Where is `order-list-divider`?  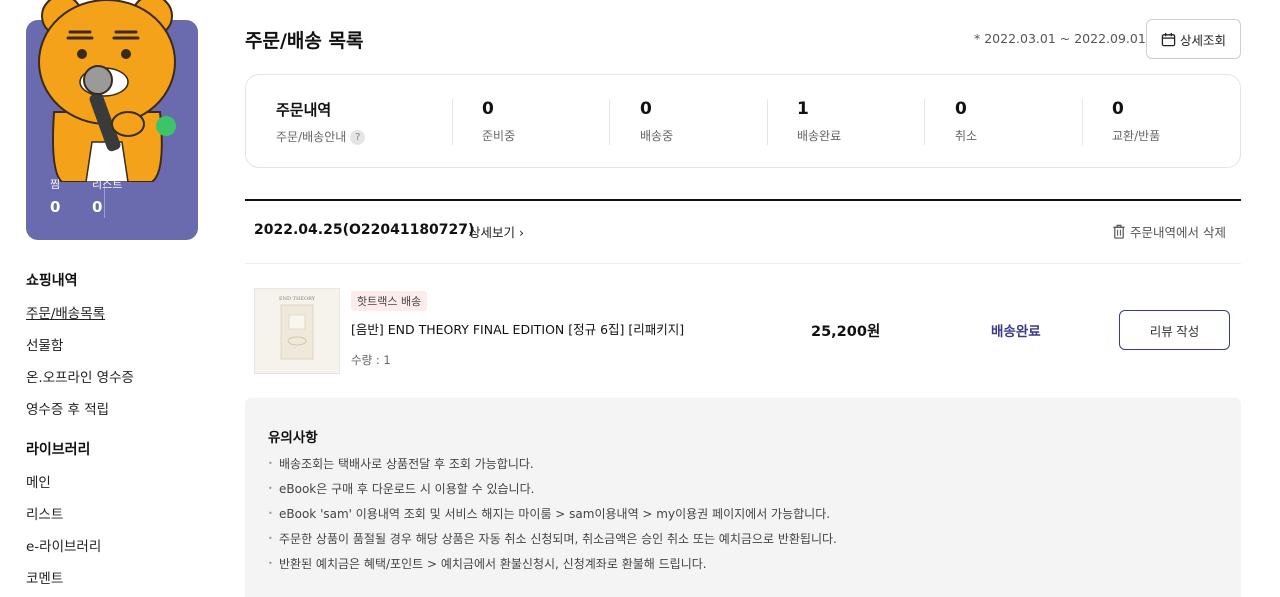 order-list-divider is located at coordinates (743, 200).